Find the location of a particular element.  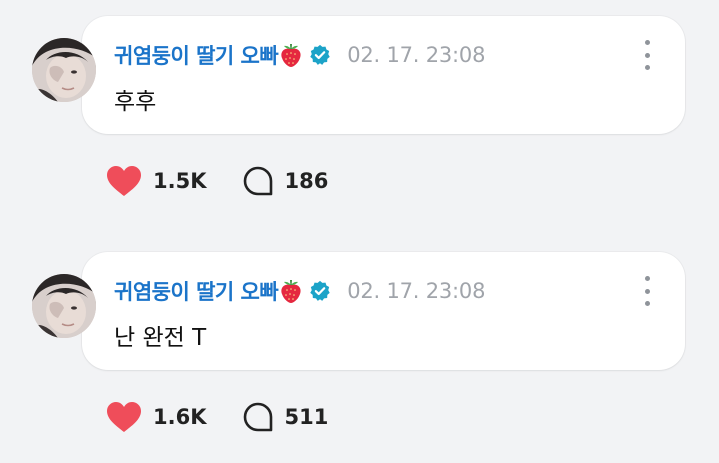

comment-text: 후후 is located at coordinates (135, 102).